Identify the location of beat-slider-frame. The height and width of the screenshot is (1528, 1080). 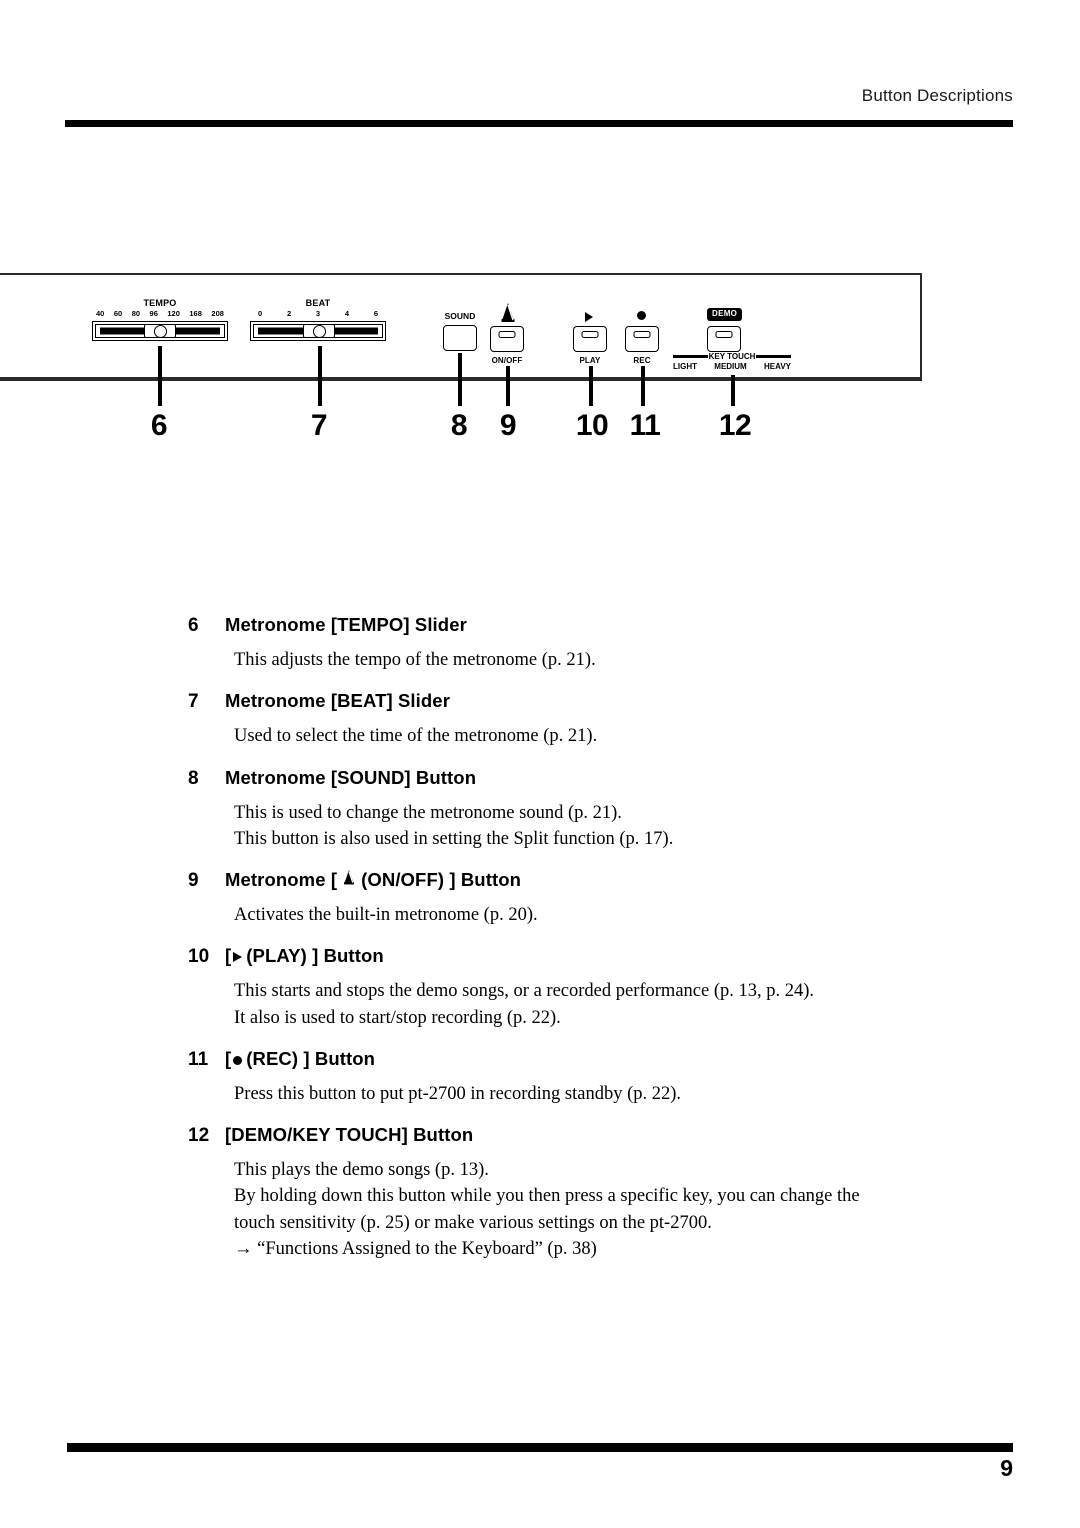
(318, 331).